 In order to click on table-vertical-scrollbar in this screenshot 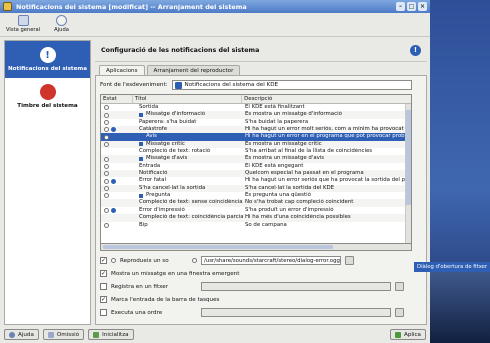, I will do `click(408, 173)`.